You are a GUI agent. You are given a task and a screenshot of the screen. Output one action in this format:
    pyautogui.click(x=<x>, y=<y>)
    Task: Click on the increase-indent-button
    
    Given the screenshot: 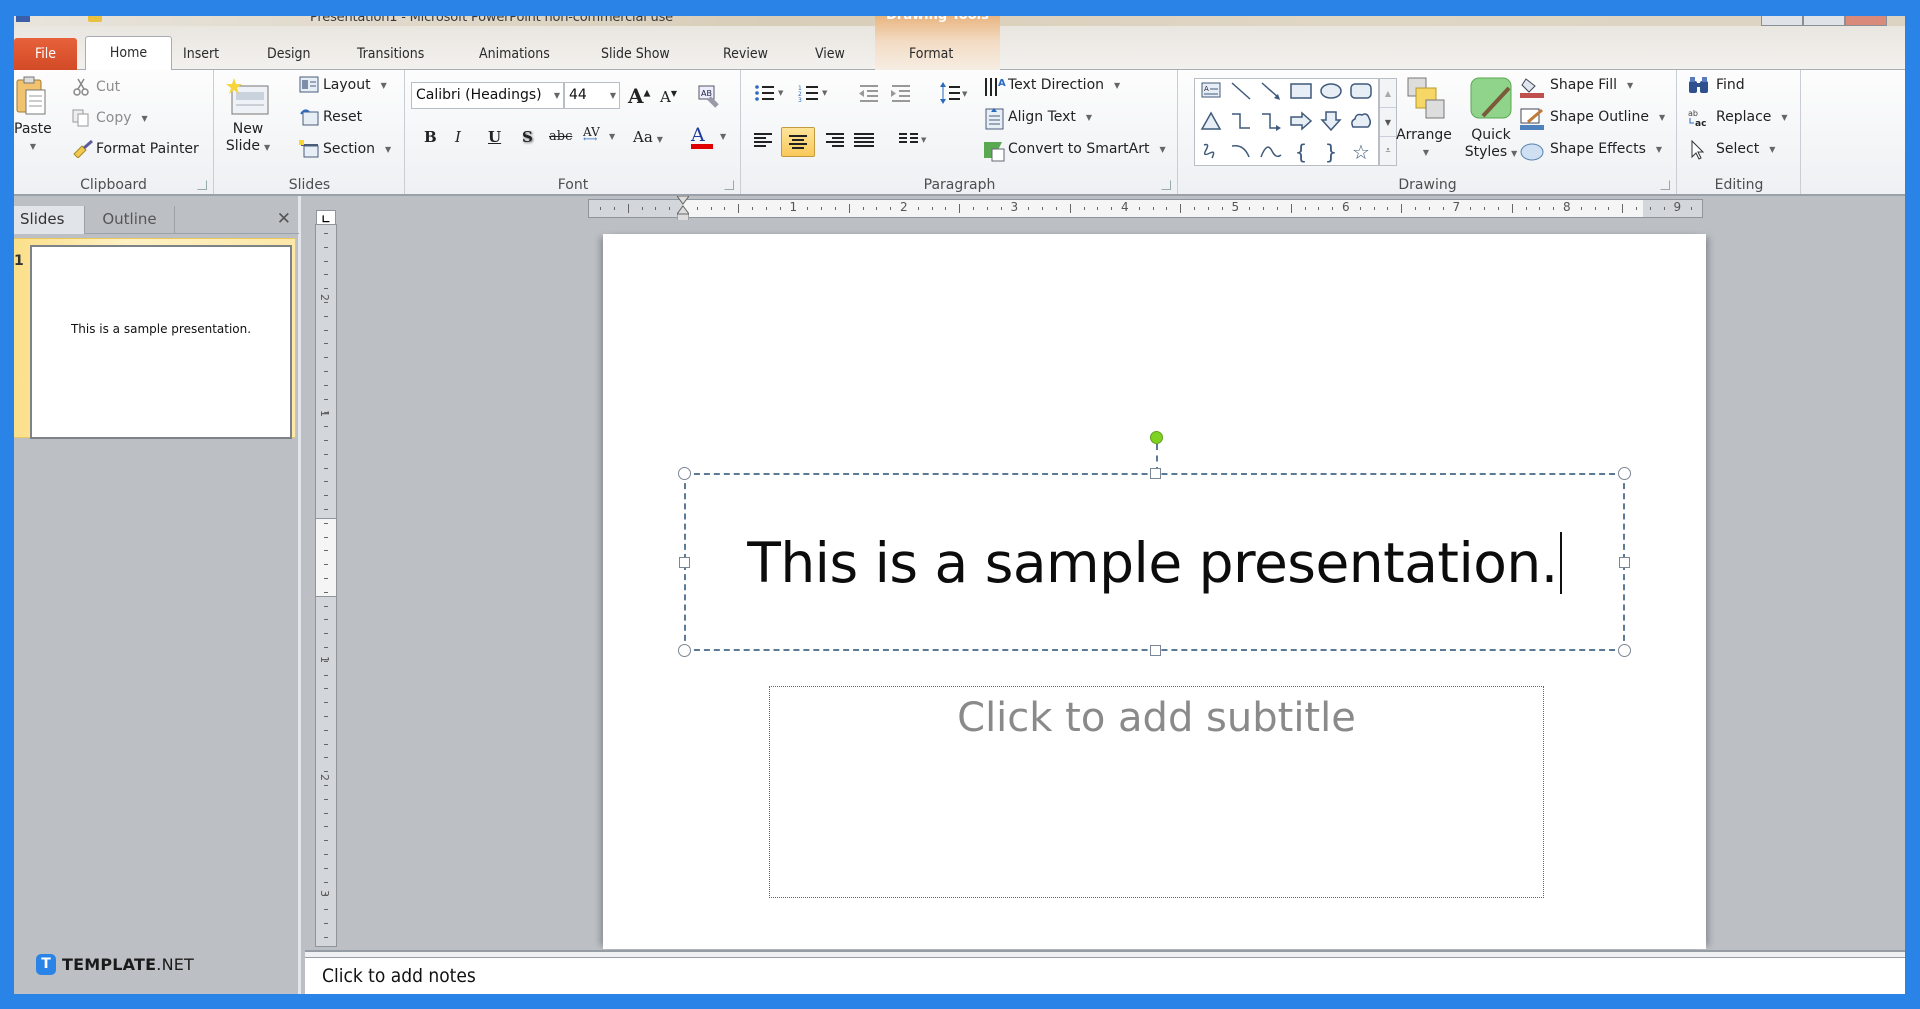 What is the action you would take?
    pyautogui.click(x=901, y=93)
    